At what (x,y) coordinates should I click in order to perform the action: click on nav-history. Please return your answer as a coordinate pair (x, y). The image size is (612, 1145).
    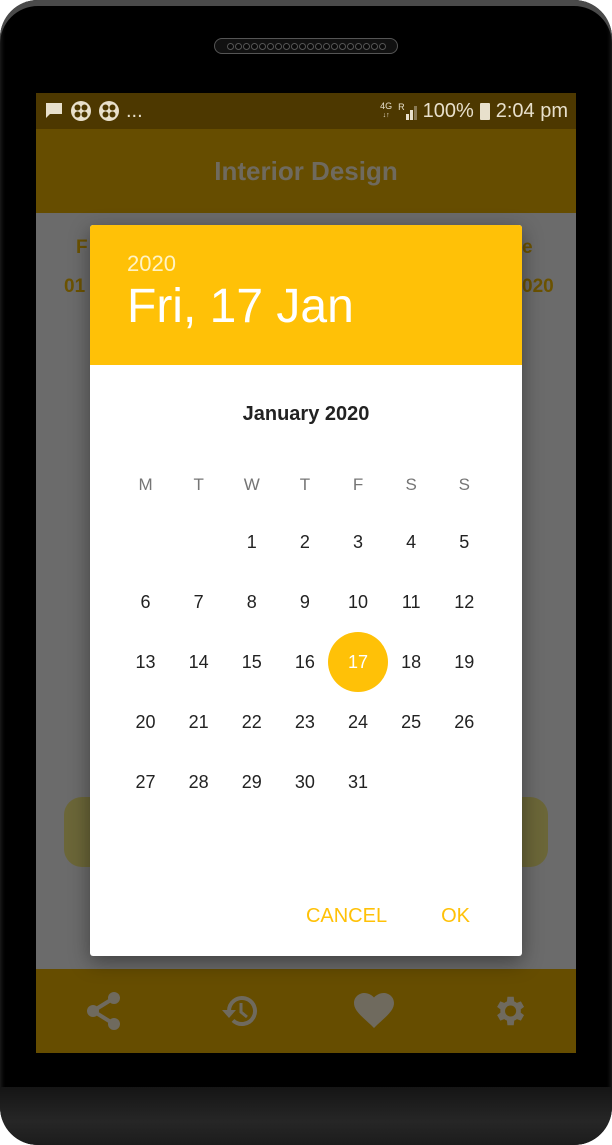
    Looking at the image, I should click on (239, 1011).